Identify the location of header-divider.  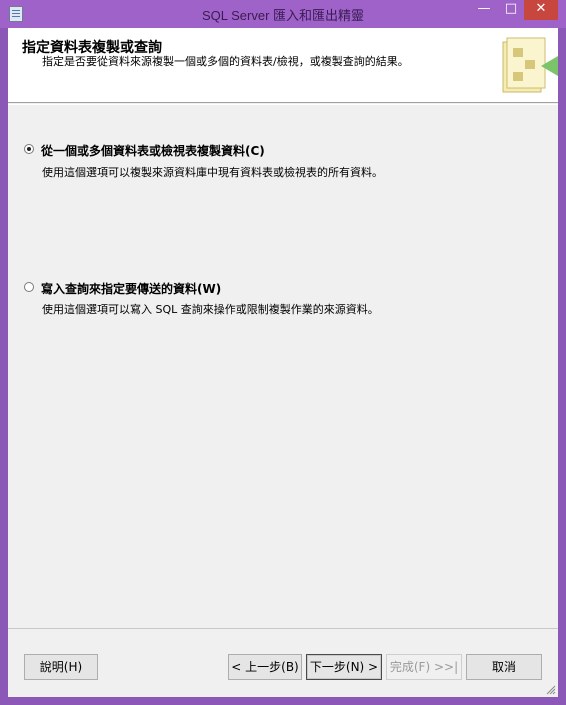
(283, 104).